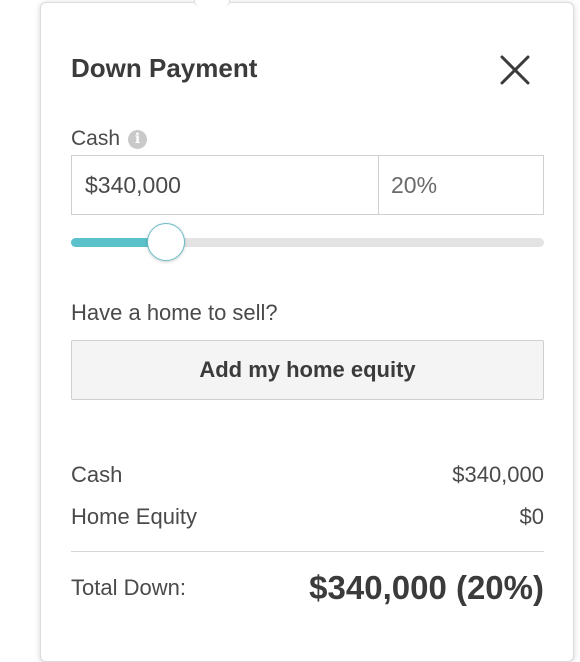 The width and height of the screenshot is (580, 662). What do you see at coordinates (174, 312) in the screenshot?
I see `sell-home-question: Have a home to sell?` at bounding box center [174, 312].